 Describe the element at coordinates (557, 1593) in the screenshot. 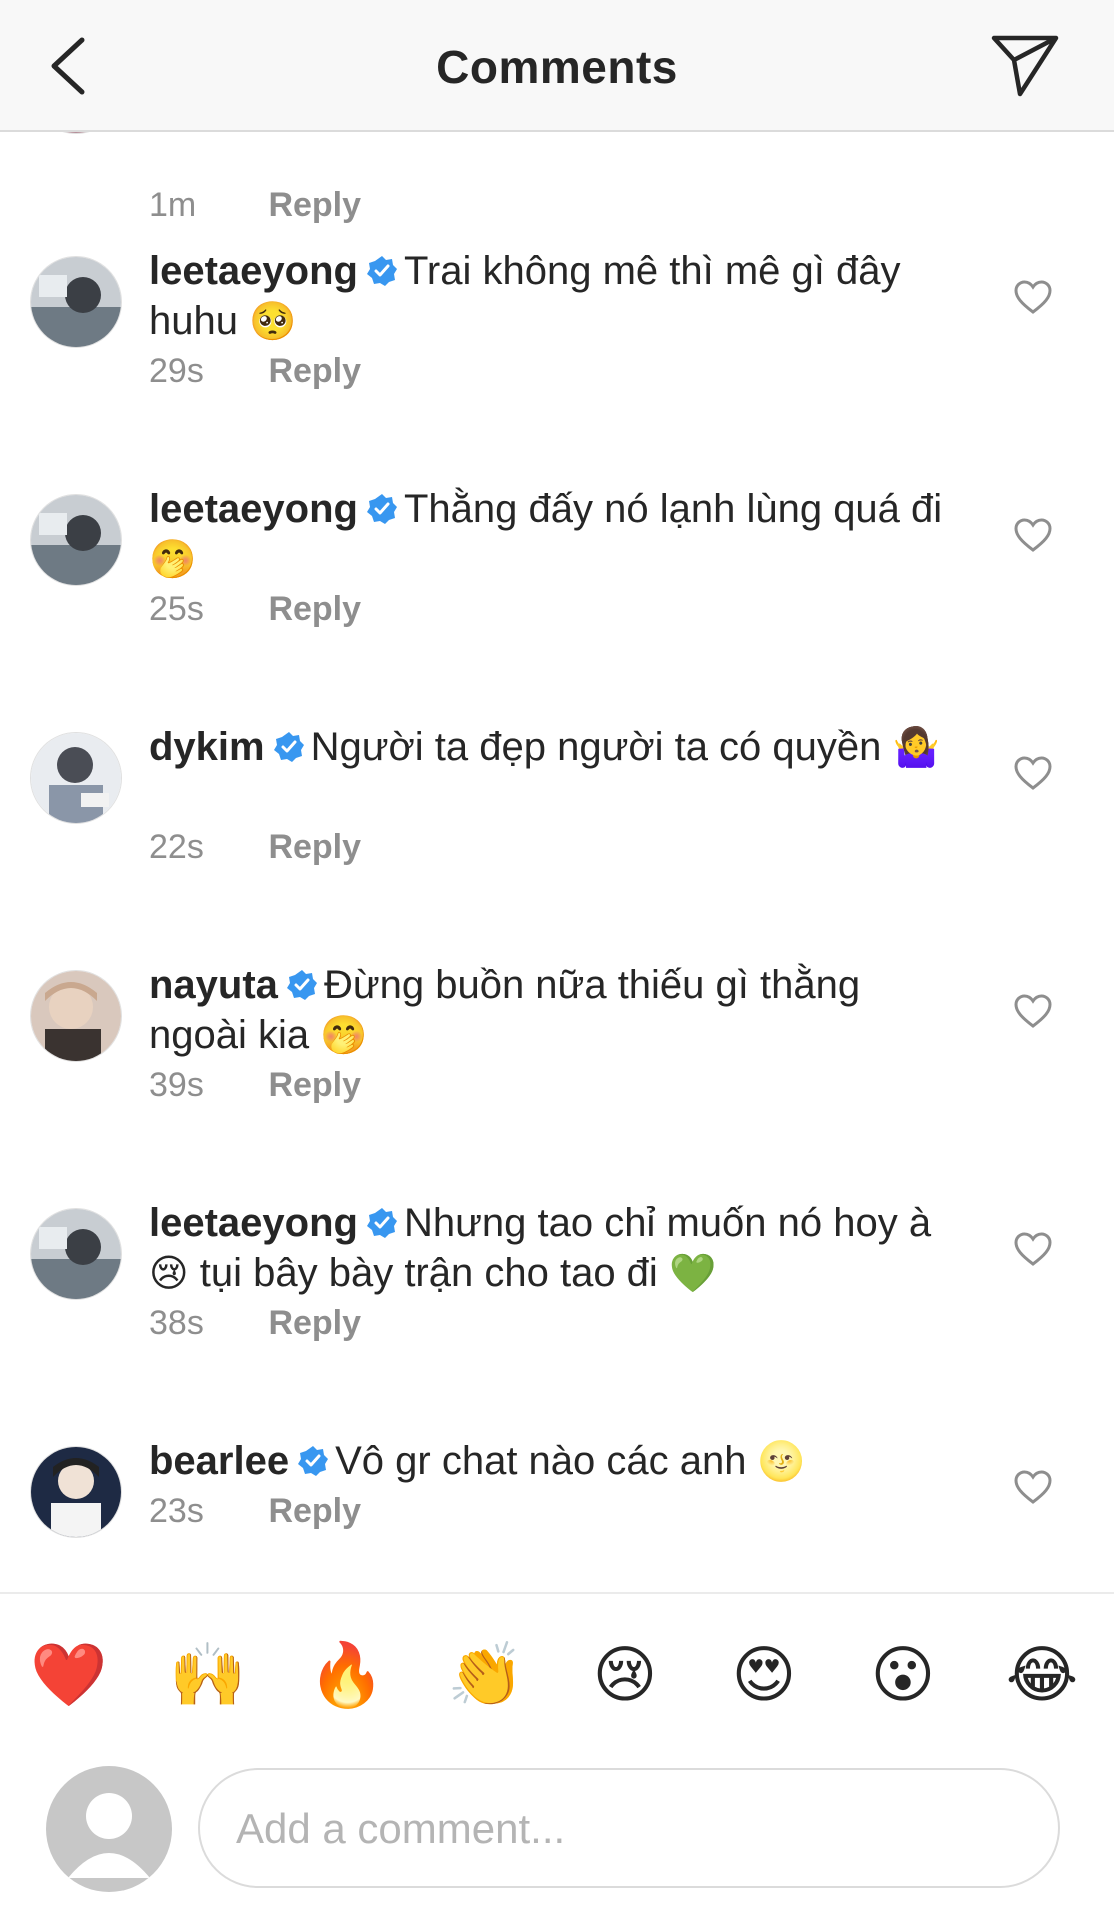

I see `divider` at that location.